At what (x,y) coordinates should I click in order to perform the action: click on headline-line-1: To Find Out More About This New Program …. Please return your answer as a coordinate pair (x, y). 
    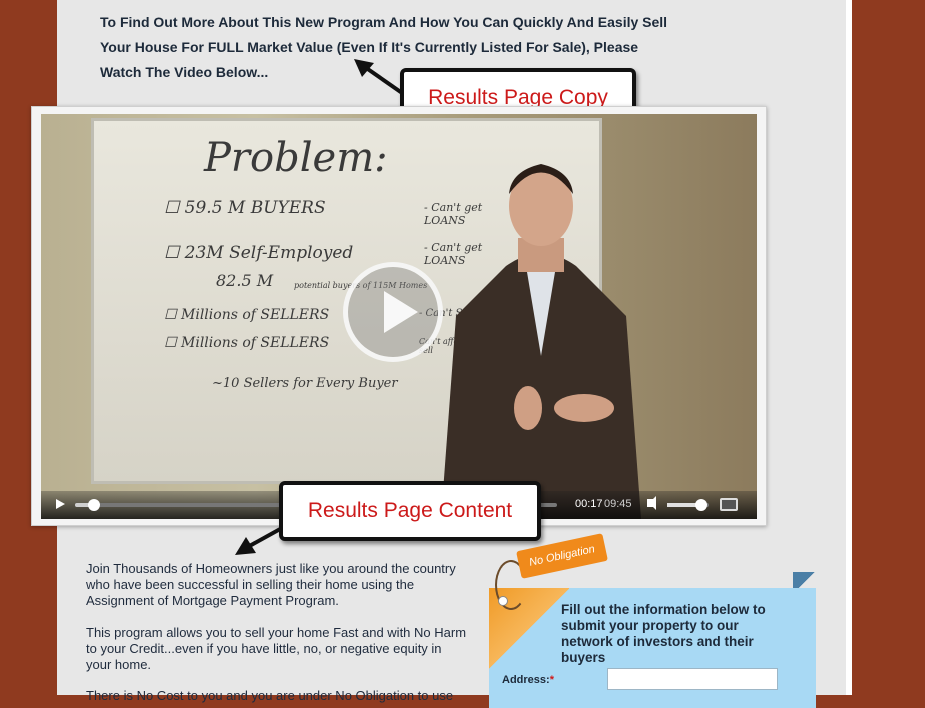
    Looking at the image, I should click on (384, 22).